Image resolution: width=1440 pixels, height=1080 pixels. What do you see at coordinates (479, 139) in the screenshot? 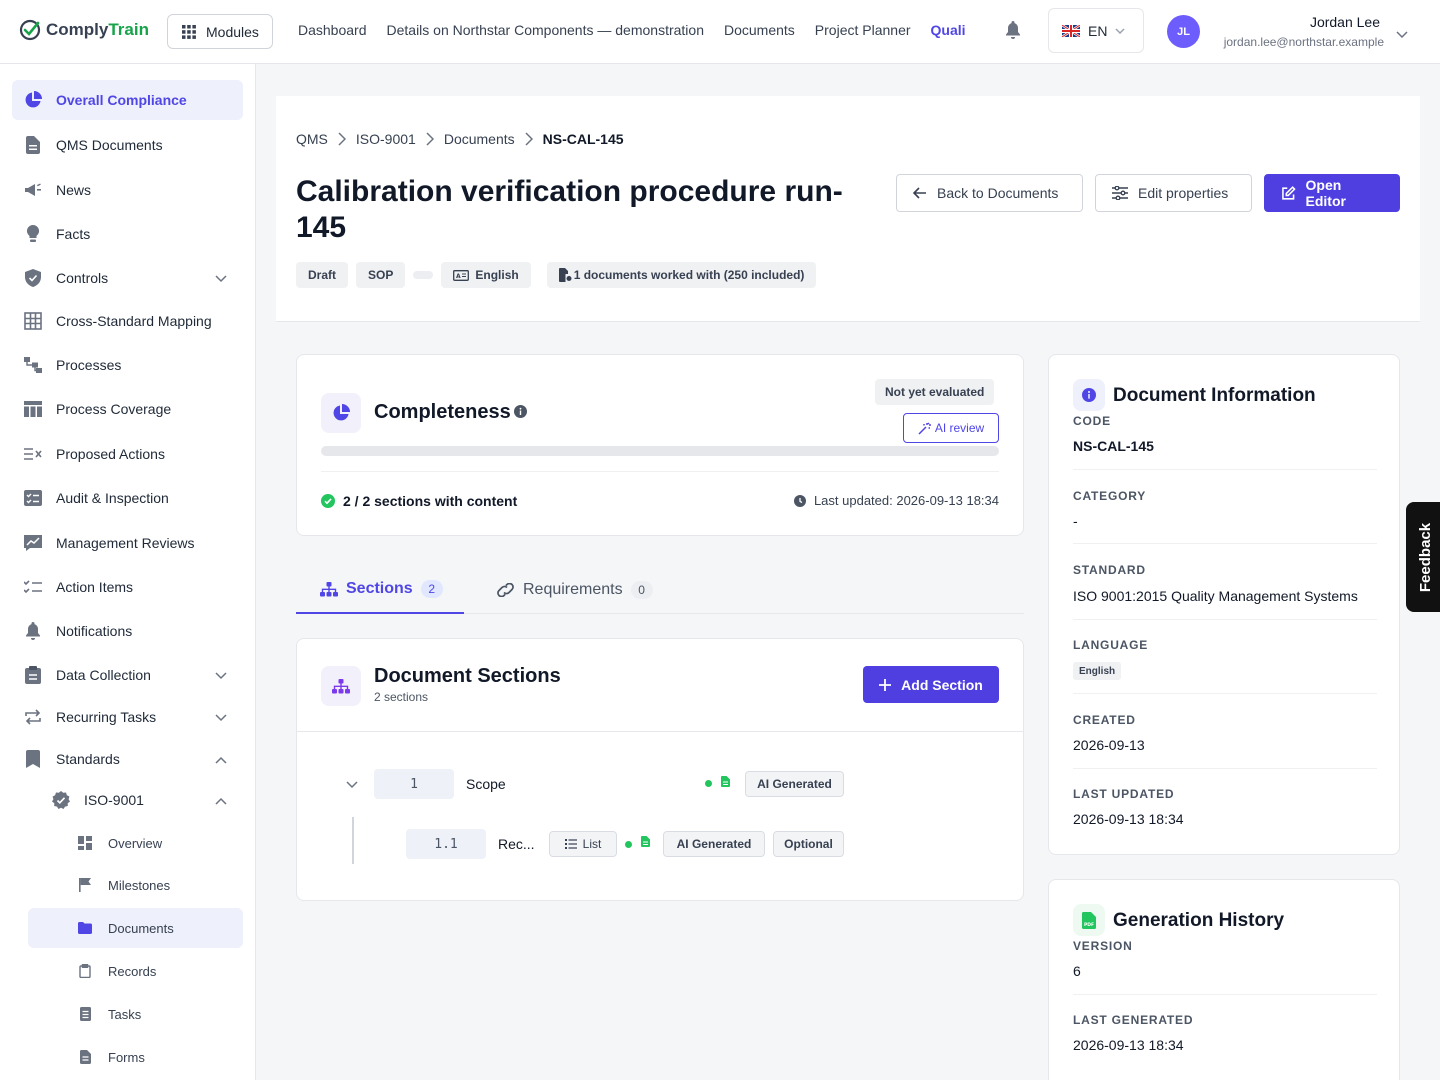
I see `breadcrumb-documents: Documents` at bounding box center [479, 139].